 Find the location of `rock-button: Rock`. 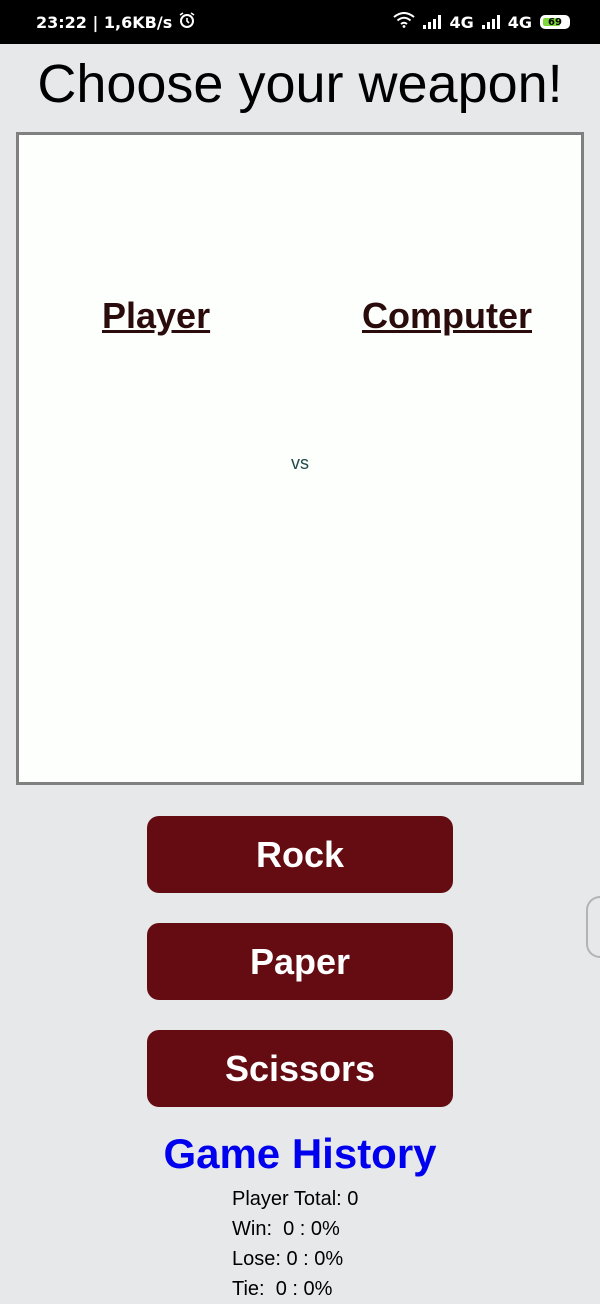

rock-button: Rock is located at coordinates (300, 854).